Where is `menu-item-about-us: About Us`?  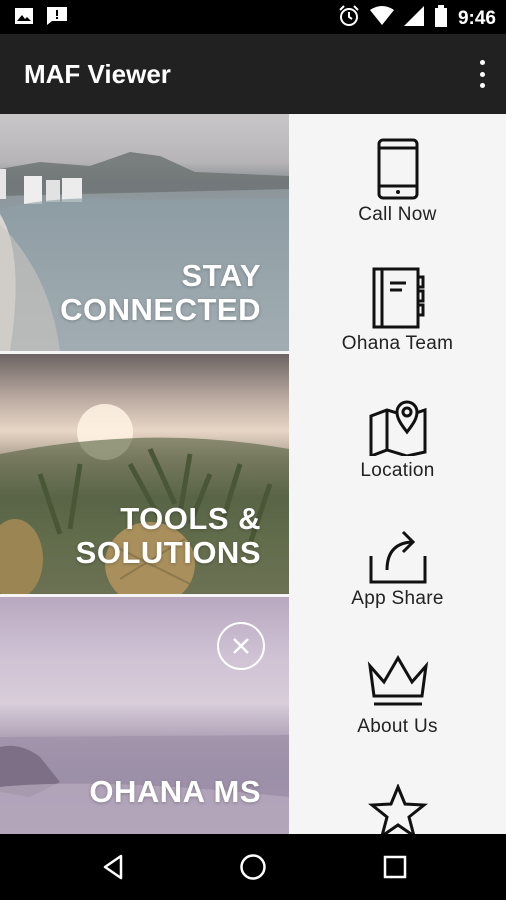 menu-item-about-us: About Us is located at coordinates (397, 718).